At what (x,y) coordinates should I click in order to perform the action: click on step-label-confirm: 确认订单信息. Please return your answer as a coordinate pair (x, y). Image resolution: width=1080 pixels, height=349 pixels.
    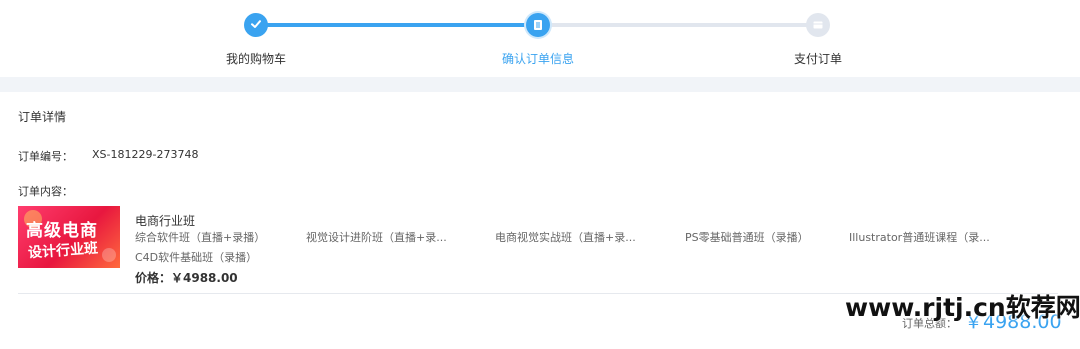
    Looking at the image, I should click on (538, 59).